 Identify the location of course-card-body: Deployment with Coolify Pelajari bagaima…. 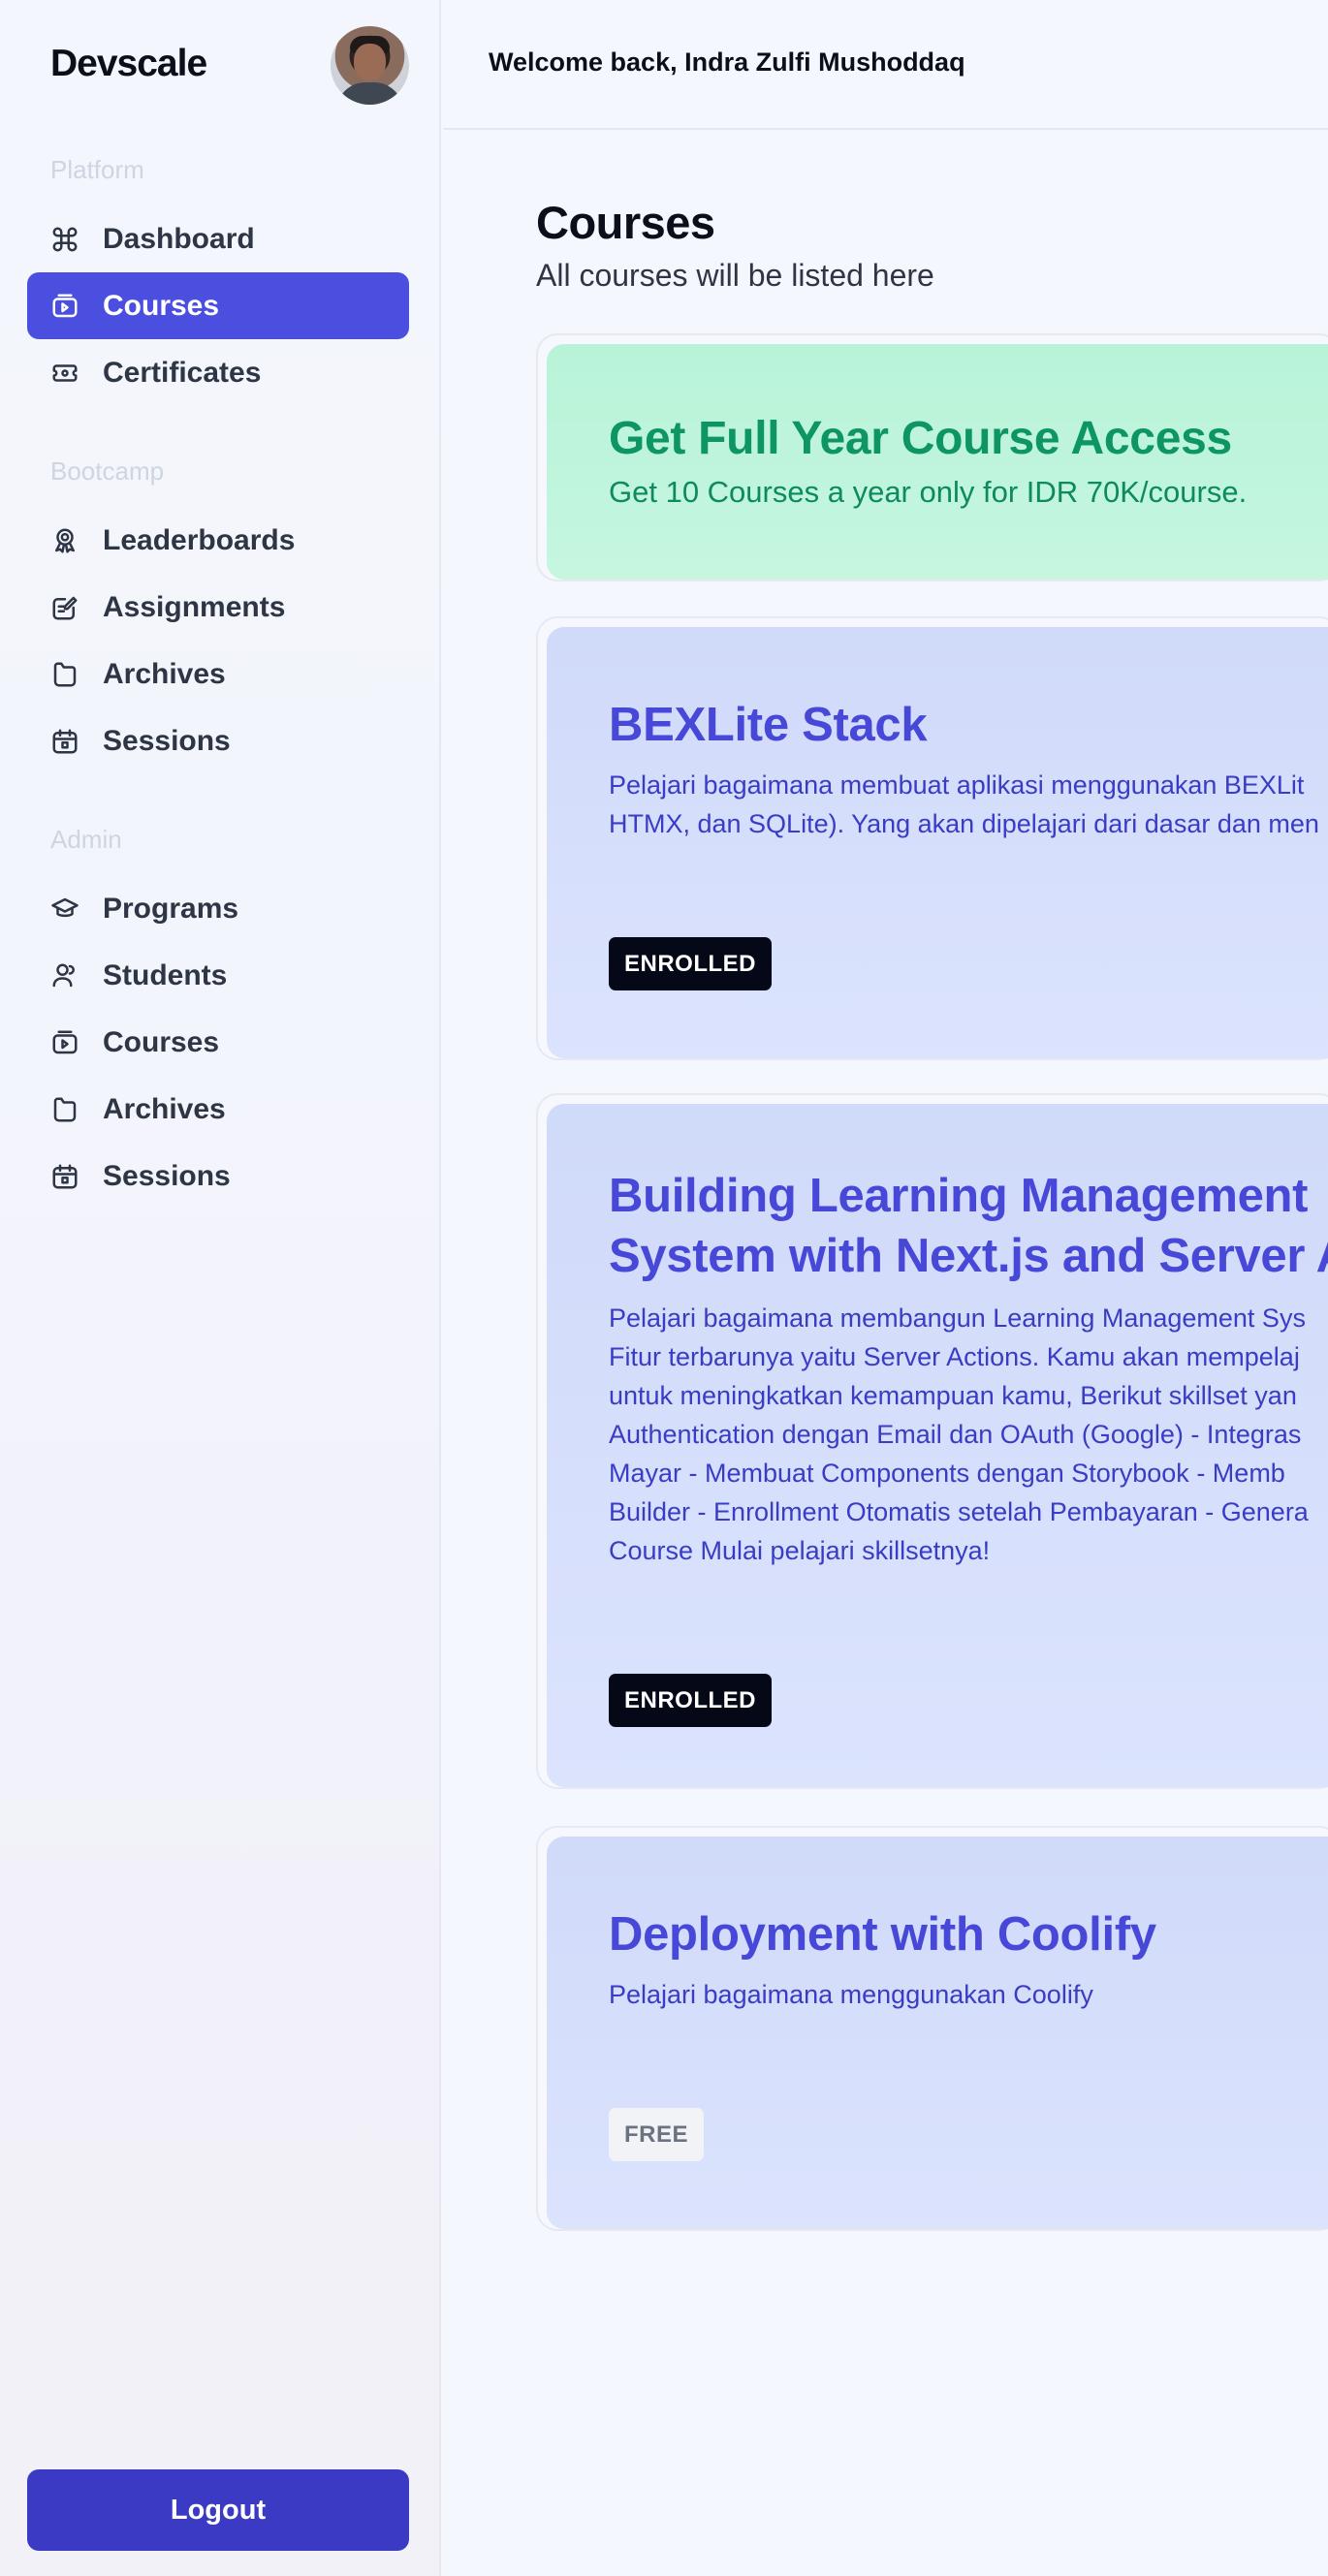
(937, 2033).